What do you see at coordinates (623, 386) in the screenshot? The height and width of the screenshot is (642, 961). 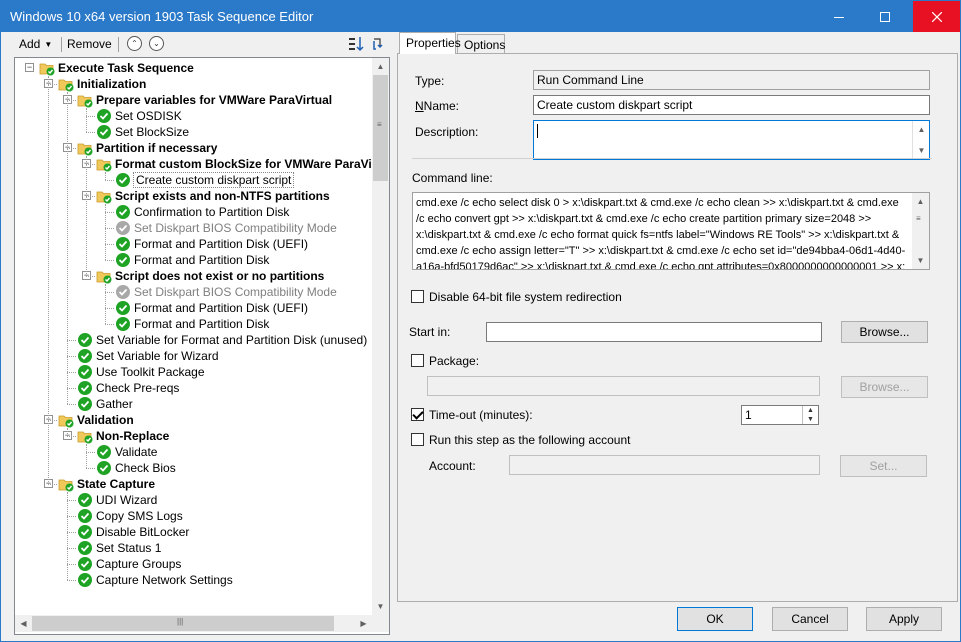 I see `package-field` at bounding box center [623, 386].